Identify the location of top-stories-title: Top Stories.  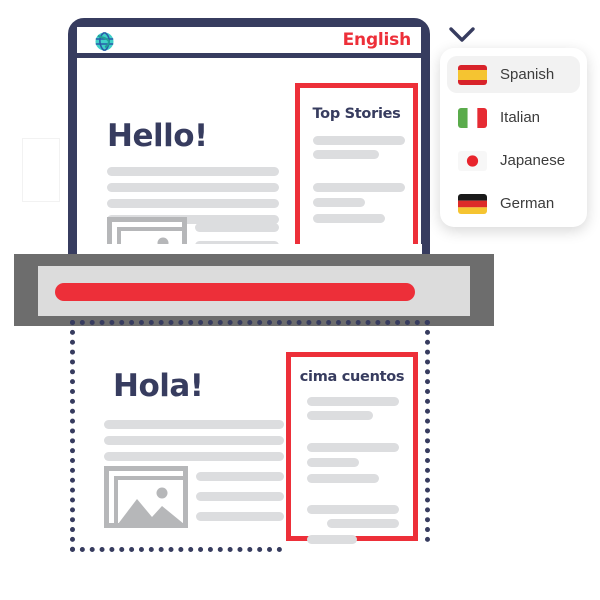
(356, 114).